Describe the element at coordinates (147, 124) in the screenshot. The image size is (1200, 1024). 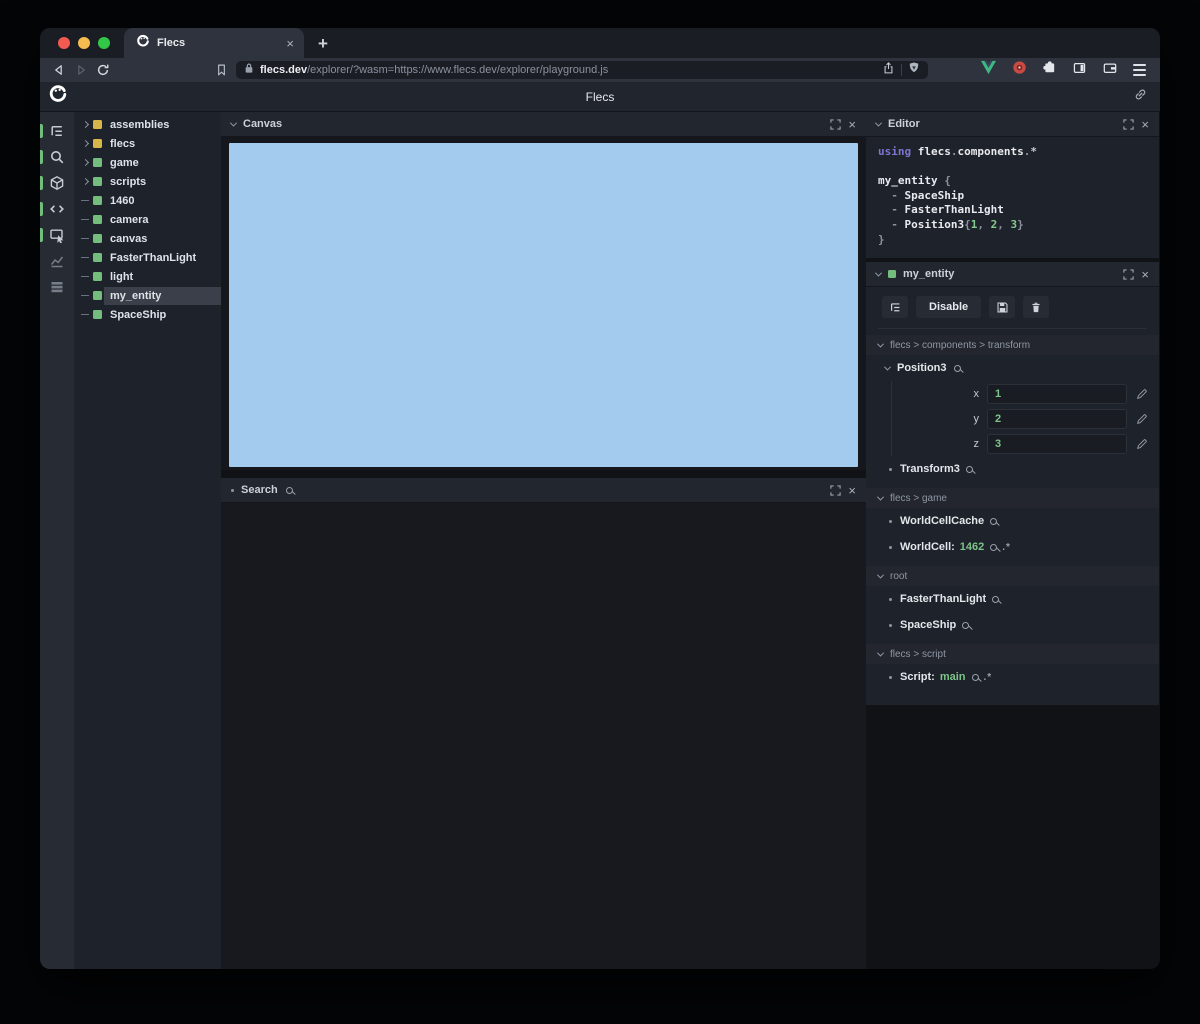
I see `tree-item-assemblies: assemblies` at that location.